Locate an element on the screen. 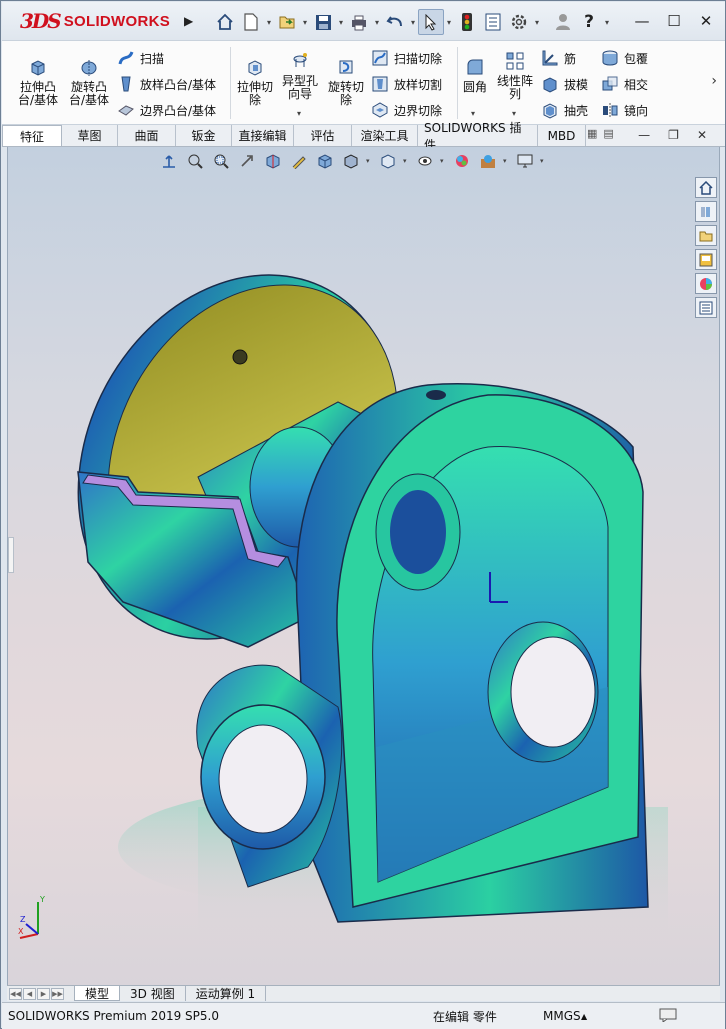 This screenshot has height=1029, width=726. model-tabs-bar: ◀◀ ◀ ▶ ▶▶ 模型 3D 视图 运动算例 1 is located at coordinates (363, 993).